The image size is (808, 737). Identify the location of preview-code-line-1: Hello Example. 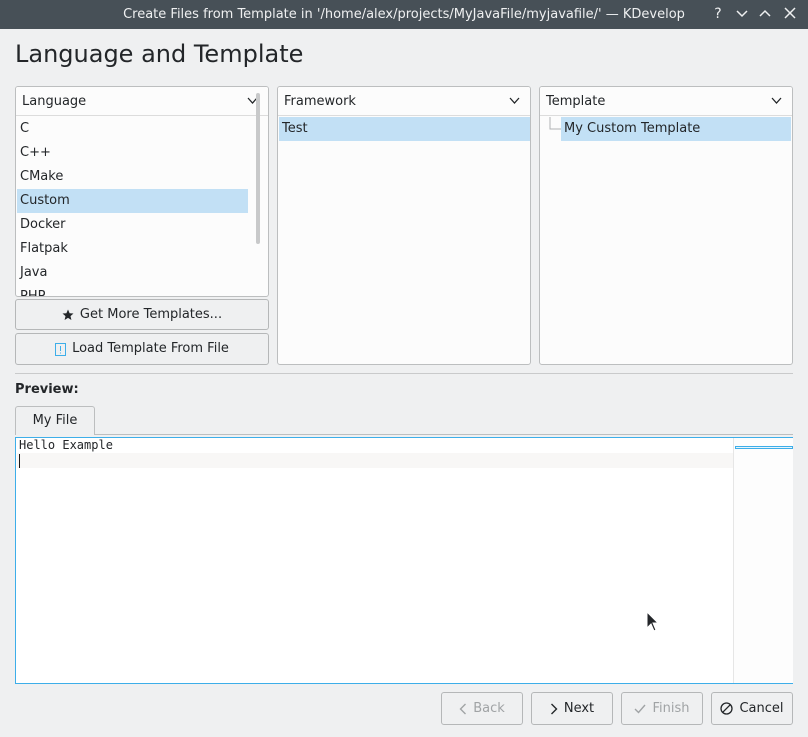
(66, 445).